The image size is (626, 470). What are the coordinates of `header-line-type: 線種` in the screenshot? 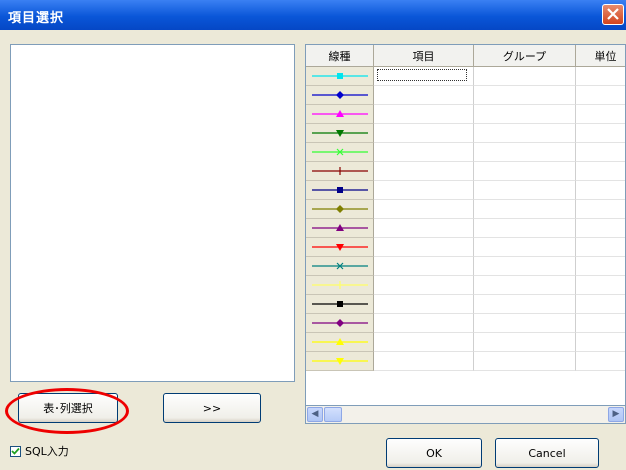 It's located at (340, 56).